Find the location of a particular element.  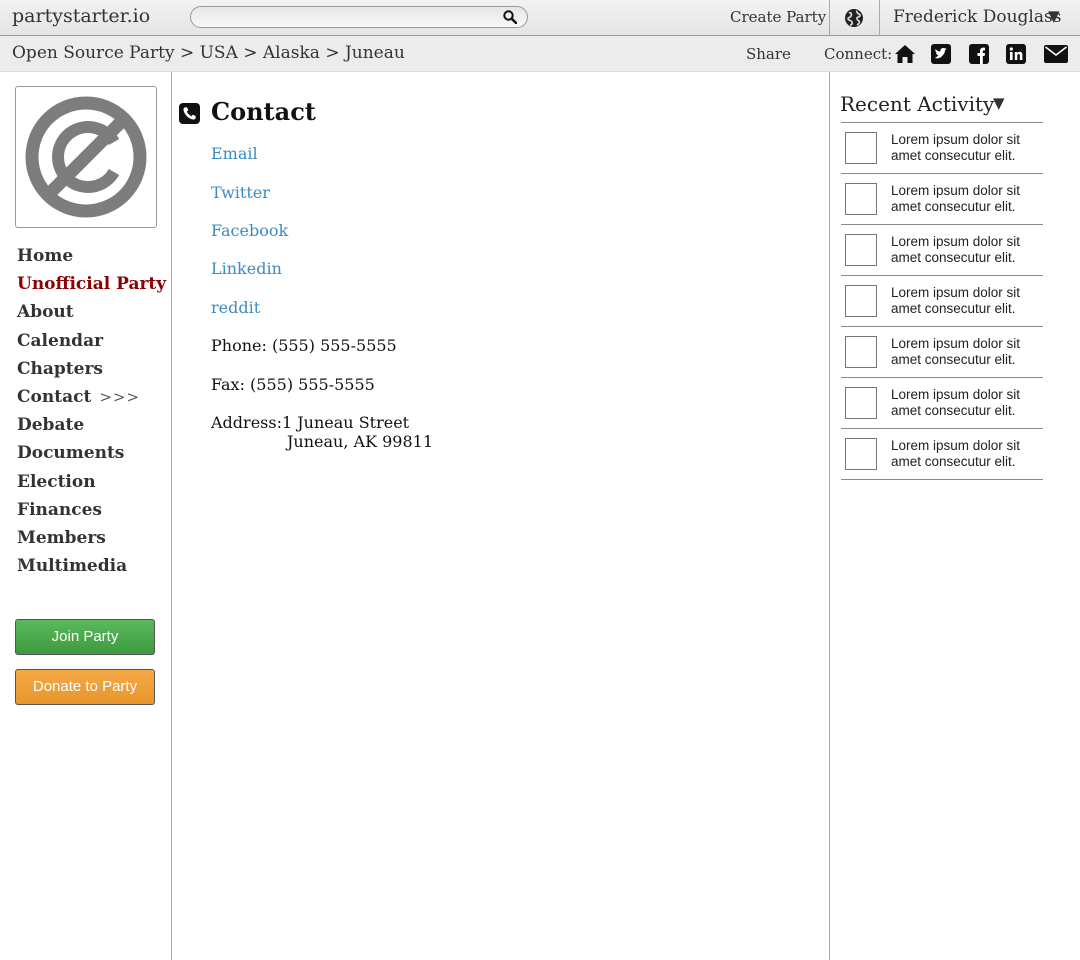

sidebar-item-multimedia: Multimedia is located at coordinates (91, 570).